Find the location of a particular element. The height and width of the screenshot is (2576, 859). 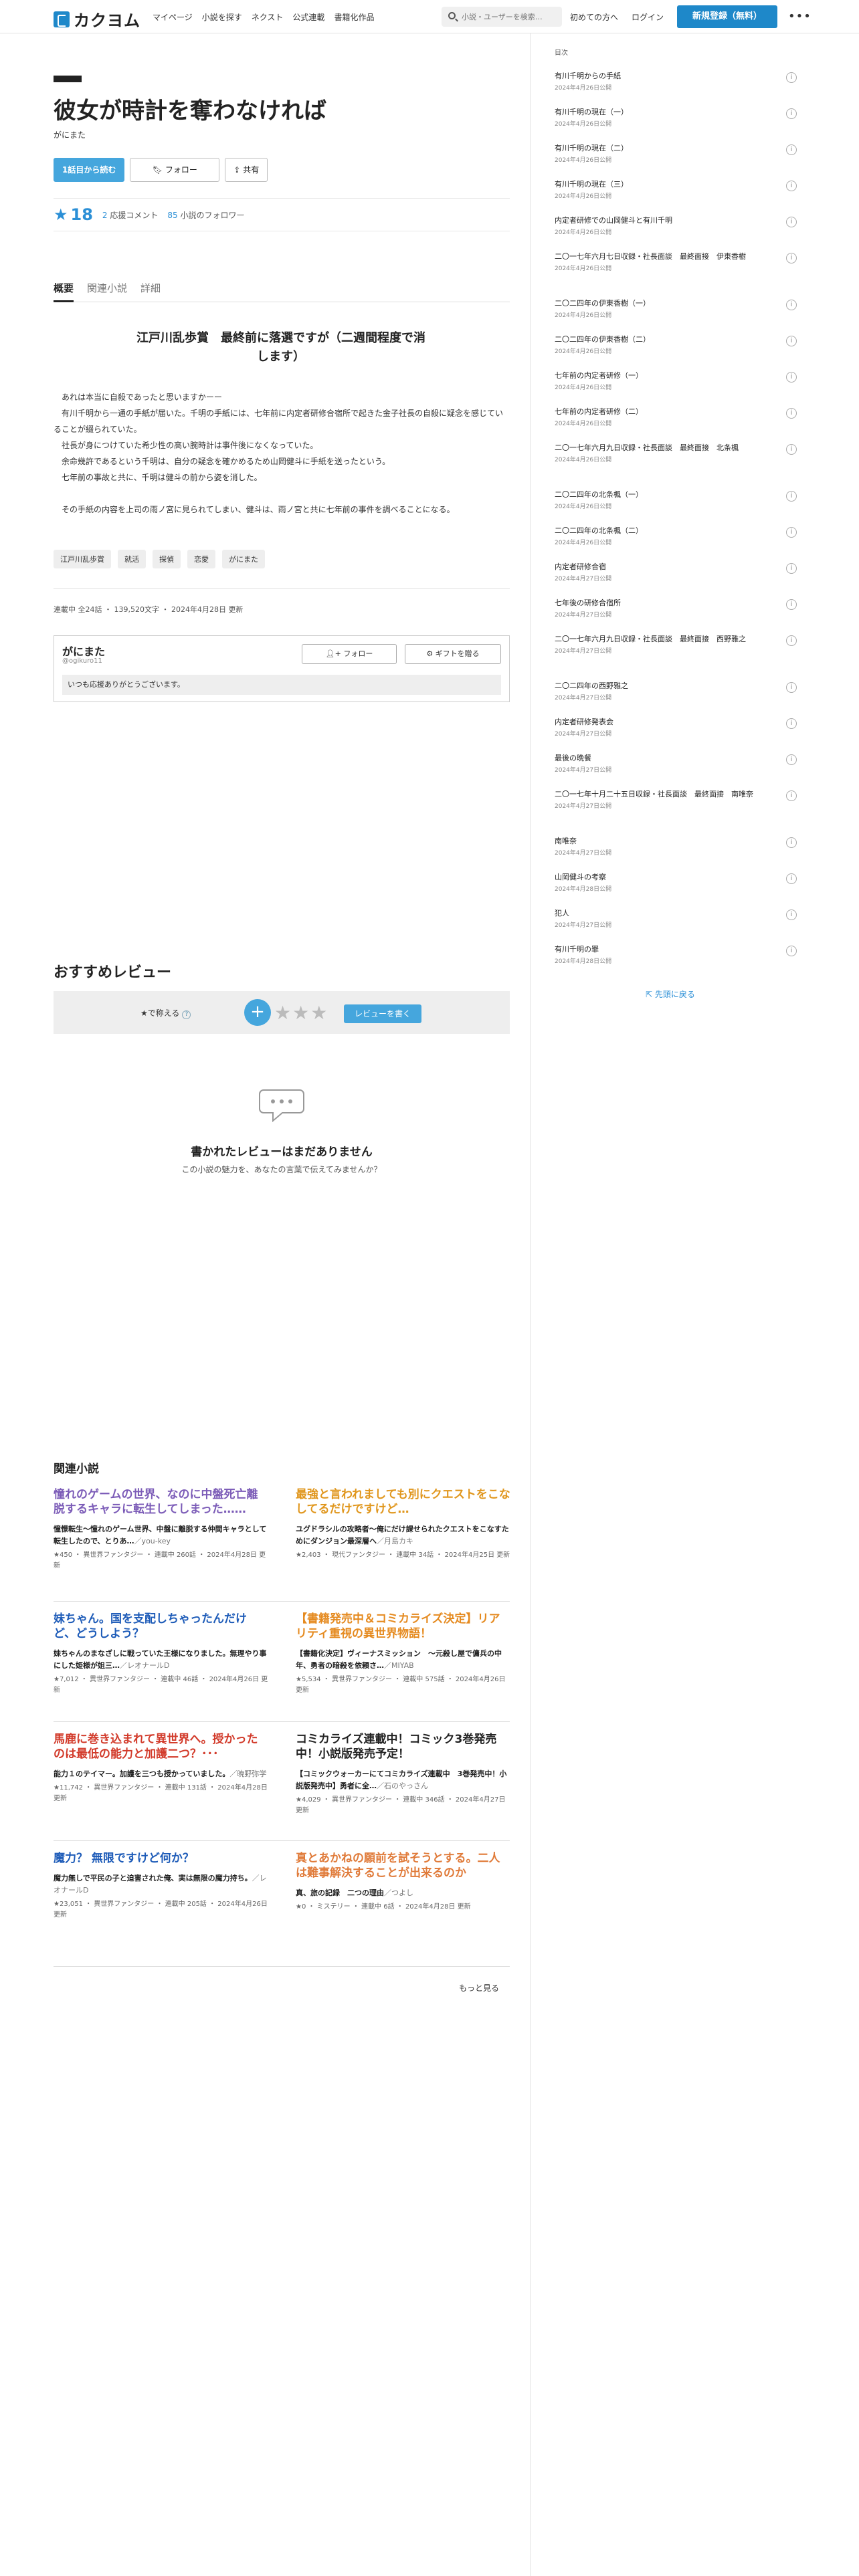

related-author: ／MIYAB is located at coordinates (399, 1665).